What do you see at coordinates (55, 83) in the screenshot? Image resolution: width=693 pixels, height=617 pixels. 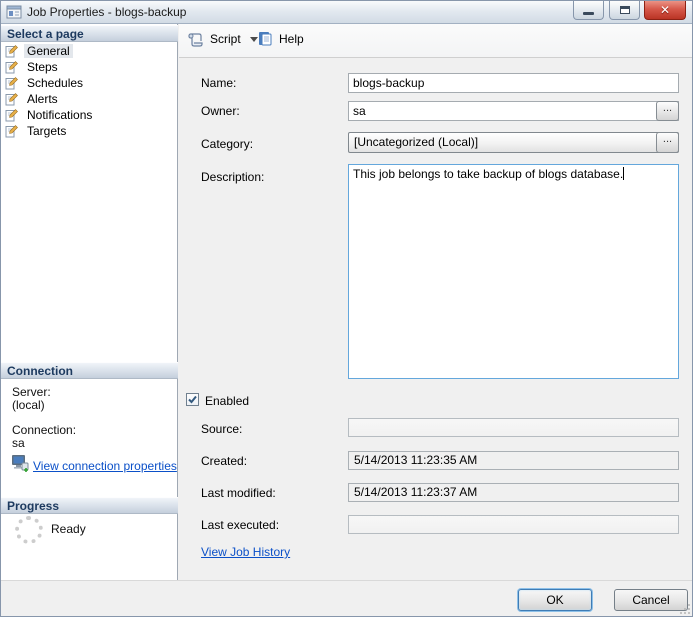 I see `sidebar-item-label: Schedules` at bounding box center [55, 83].